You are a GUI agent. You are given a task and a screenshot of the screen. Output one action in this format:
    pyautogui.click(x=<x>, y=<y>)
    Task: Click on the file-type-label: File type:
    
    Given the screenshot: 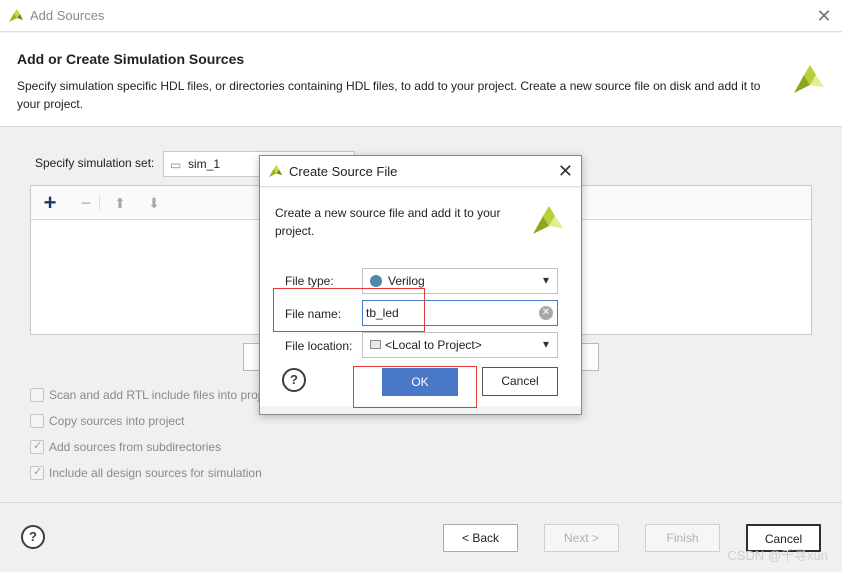 What is the action you would take?
    pyautogui.click(x=309, y=281)
    